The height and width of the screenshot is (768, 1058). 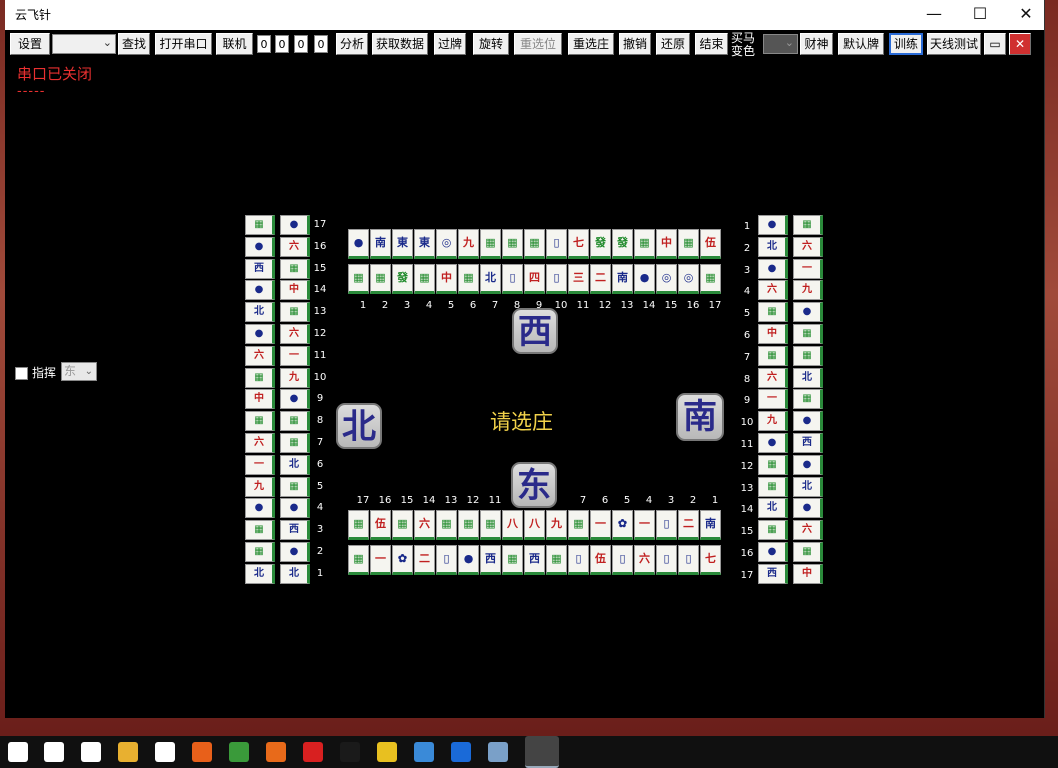 I want to click on windows-start-icon, so click(x=18, y=752).